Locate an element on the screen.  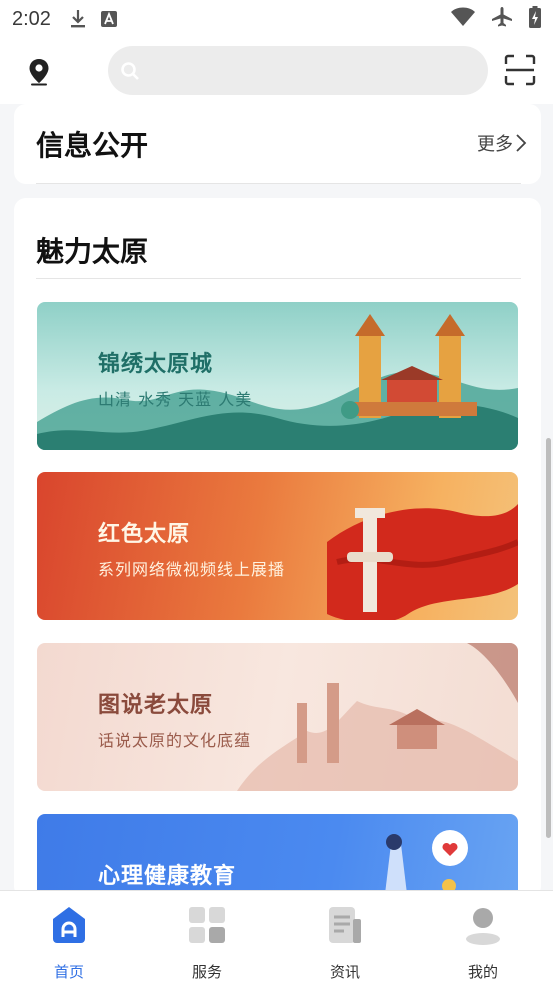
nav-label-profile: 我的 is located at coordinates (482, 972).